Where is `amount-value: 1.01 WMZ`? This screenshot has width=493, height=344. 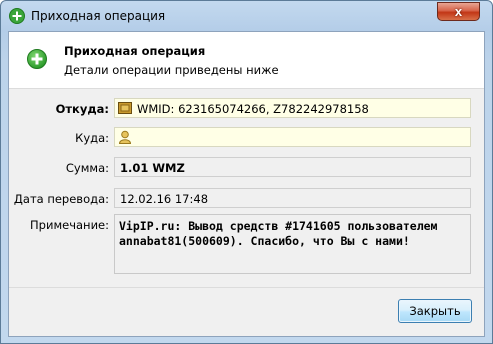 amount-value: 1.01 WMZ is located at coordinates (152, 168).